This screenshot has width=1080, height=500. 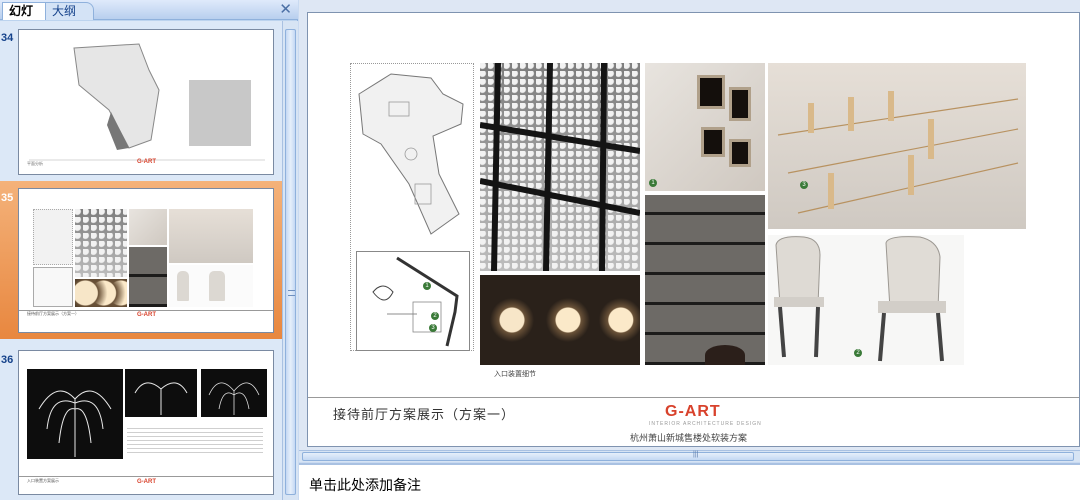 I want to click on thumbnail-scrollbar, so click(x=290, y=260).